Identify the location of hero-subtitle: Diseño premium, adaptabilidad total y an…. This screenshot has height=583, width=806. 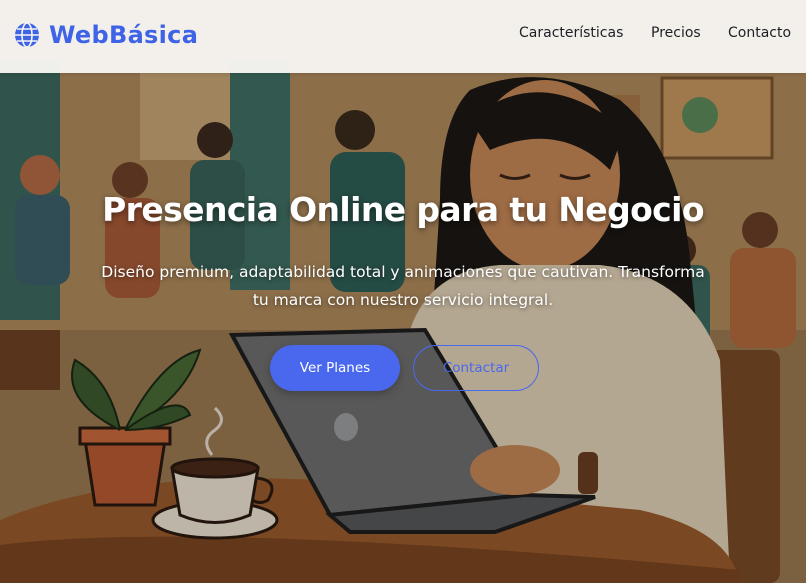
(403, 286).